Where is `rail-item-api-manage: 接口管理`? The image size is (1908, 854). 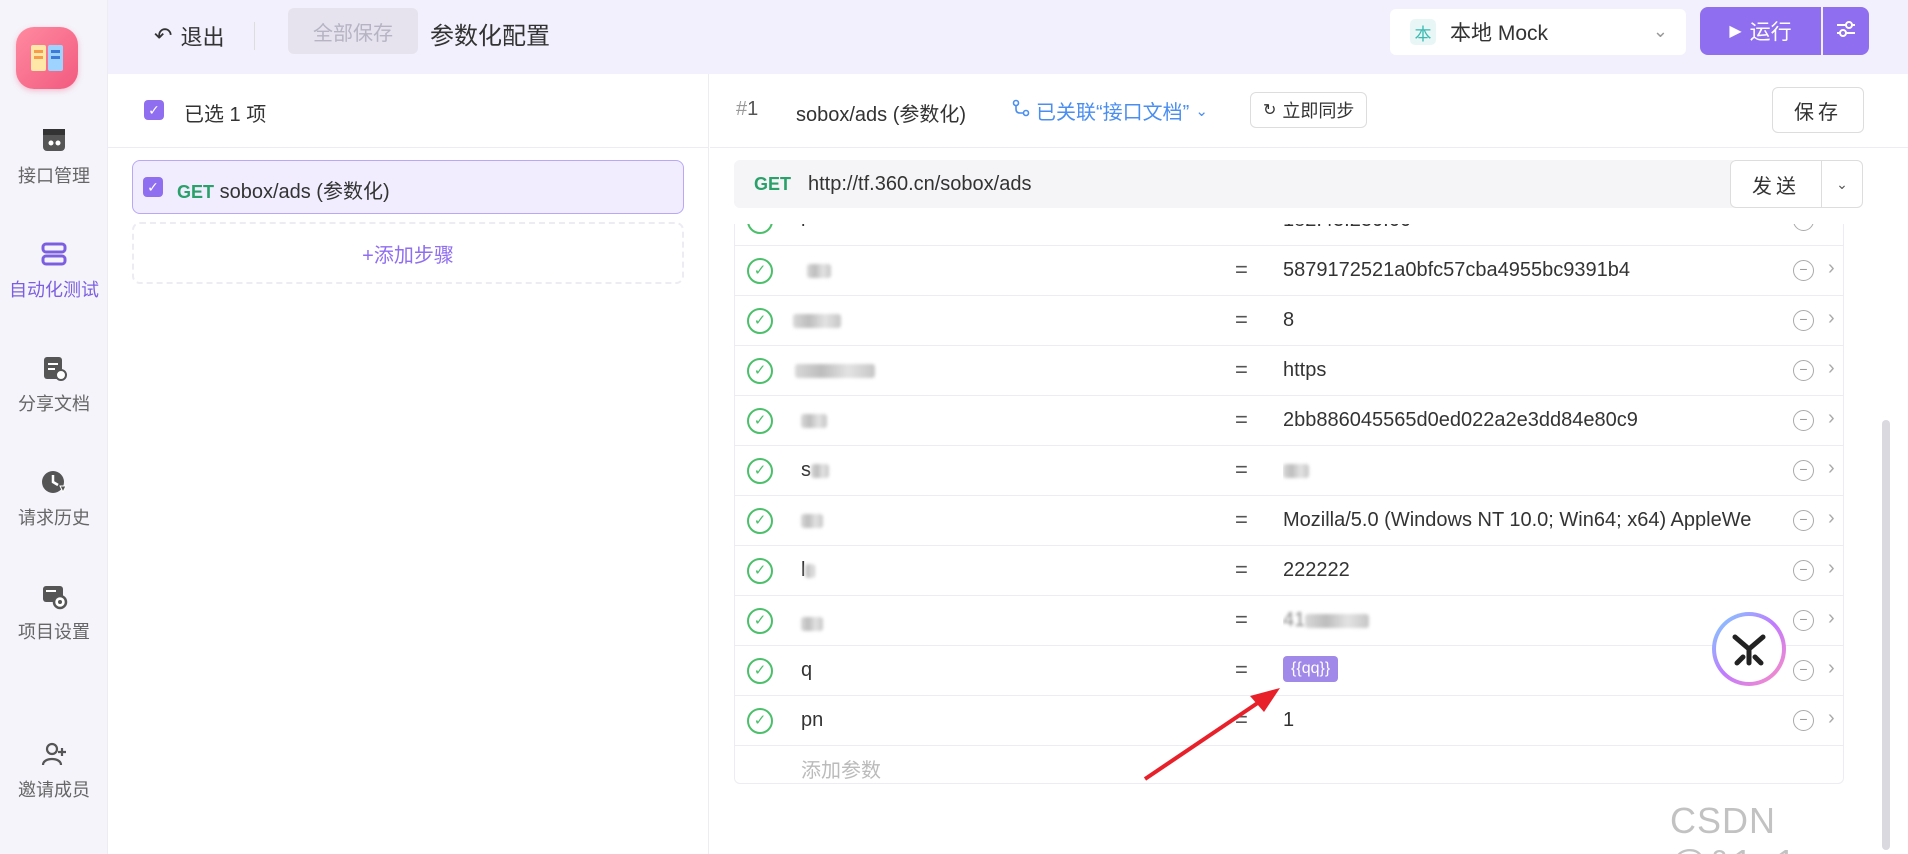
rail-item-api-manage: 接口管理 is located at coordinates (54, 166).